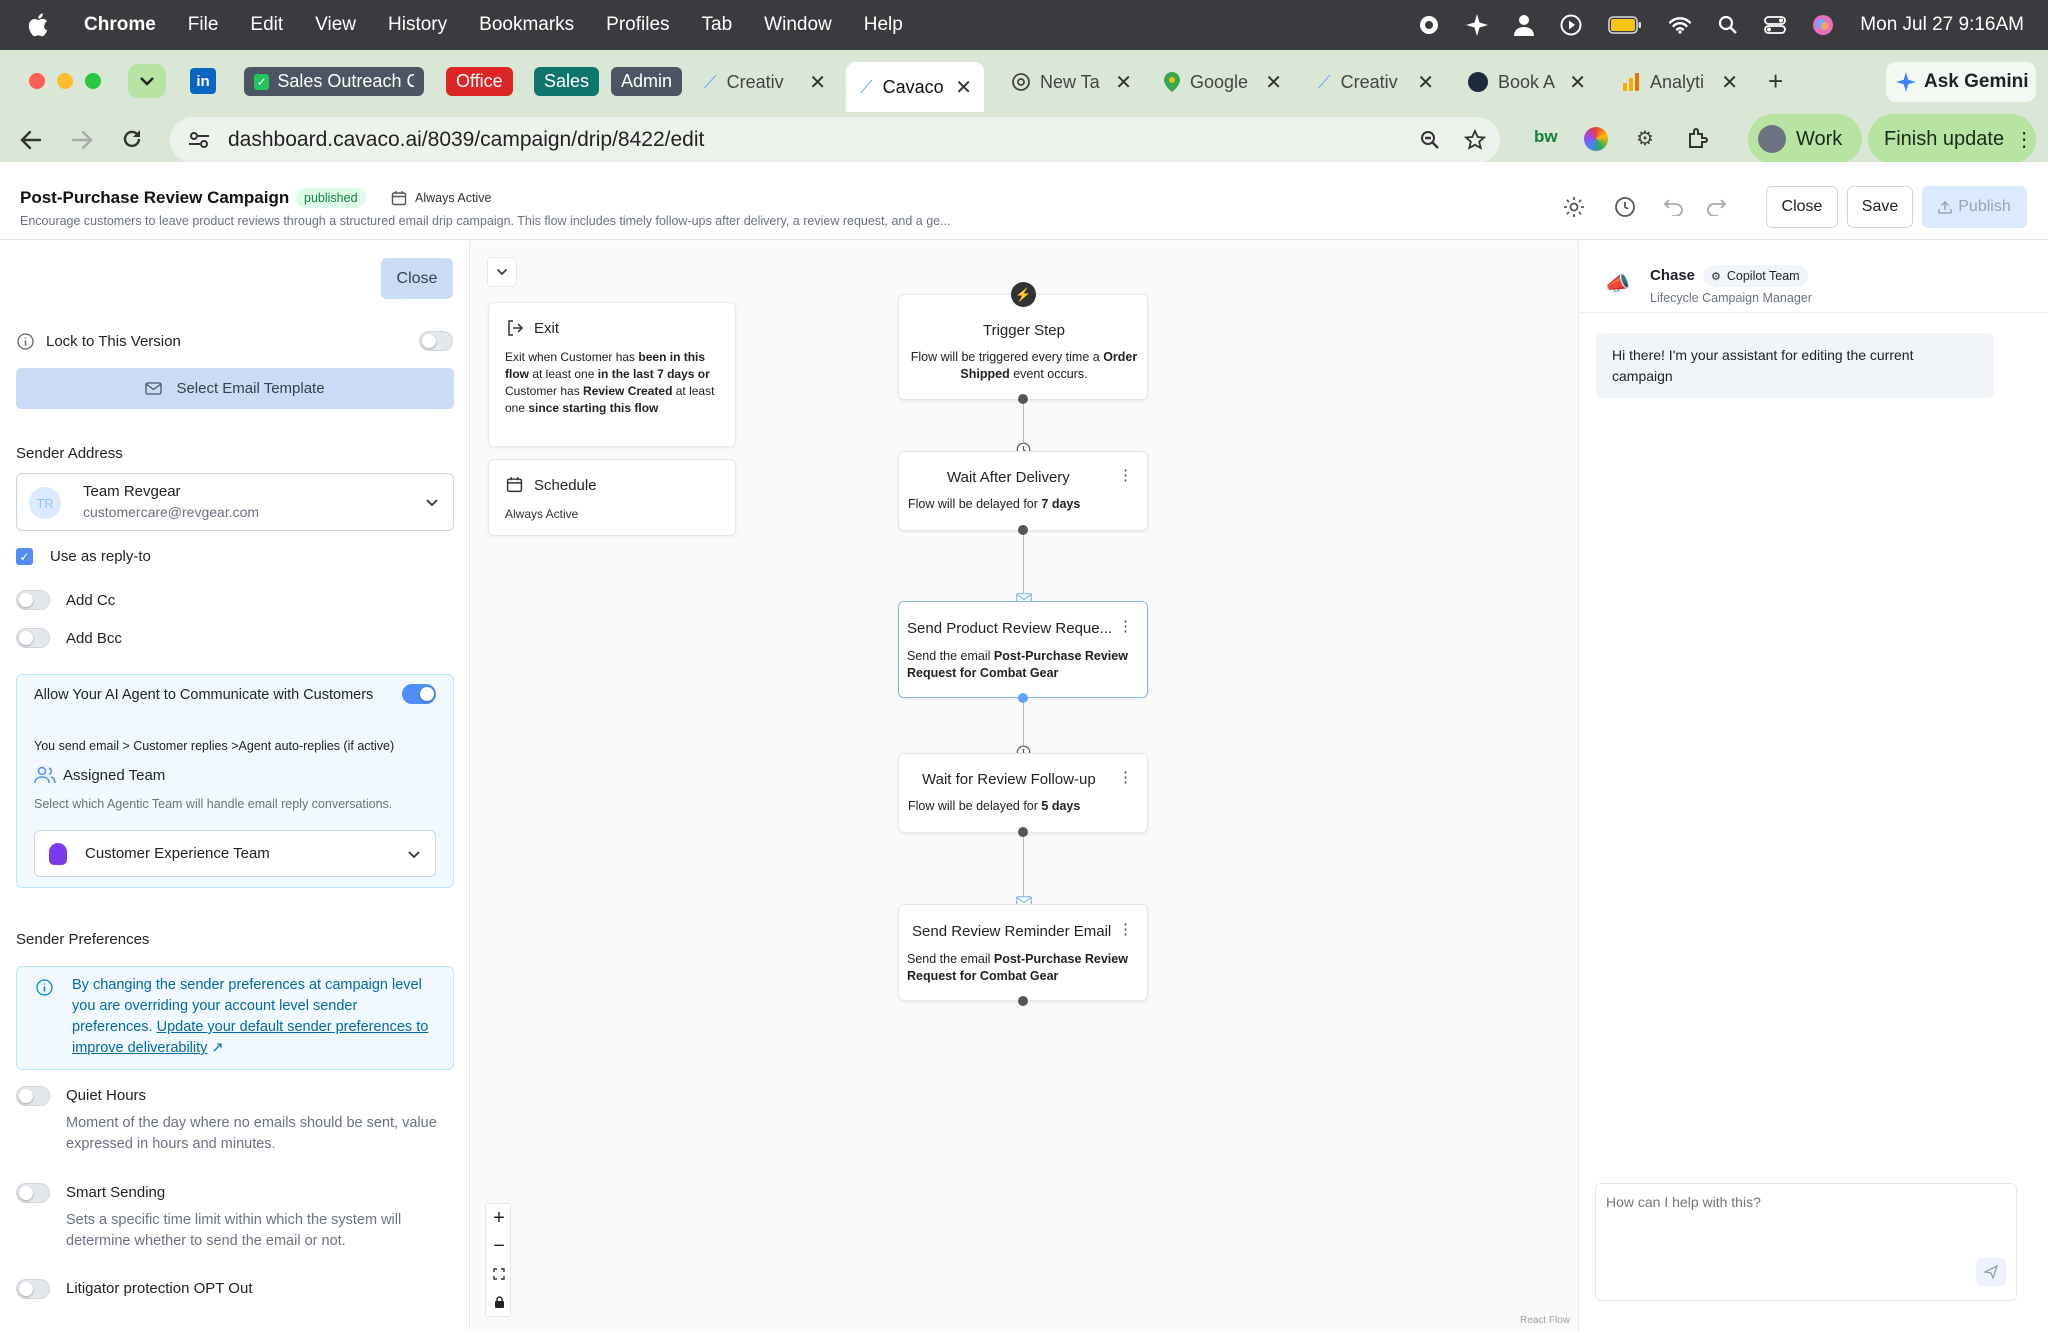 Image resolution: width=2048 pixels, height=1331 pixels. I want to click on history-clock-icon, so click(1625, 207).